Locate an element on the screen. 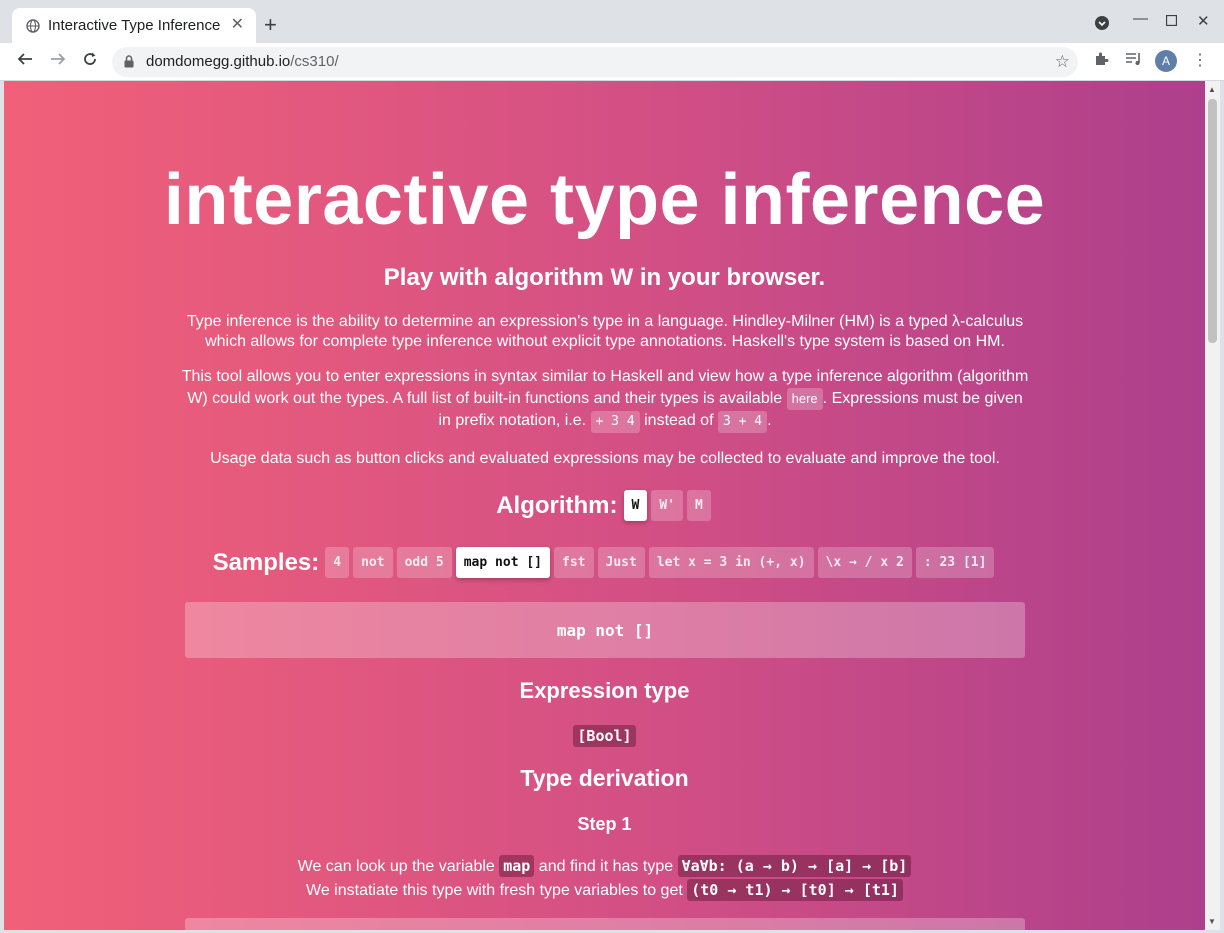  step-title: Step 1 is located at coordinates (604, 824).